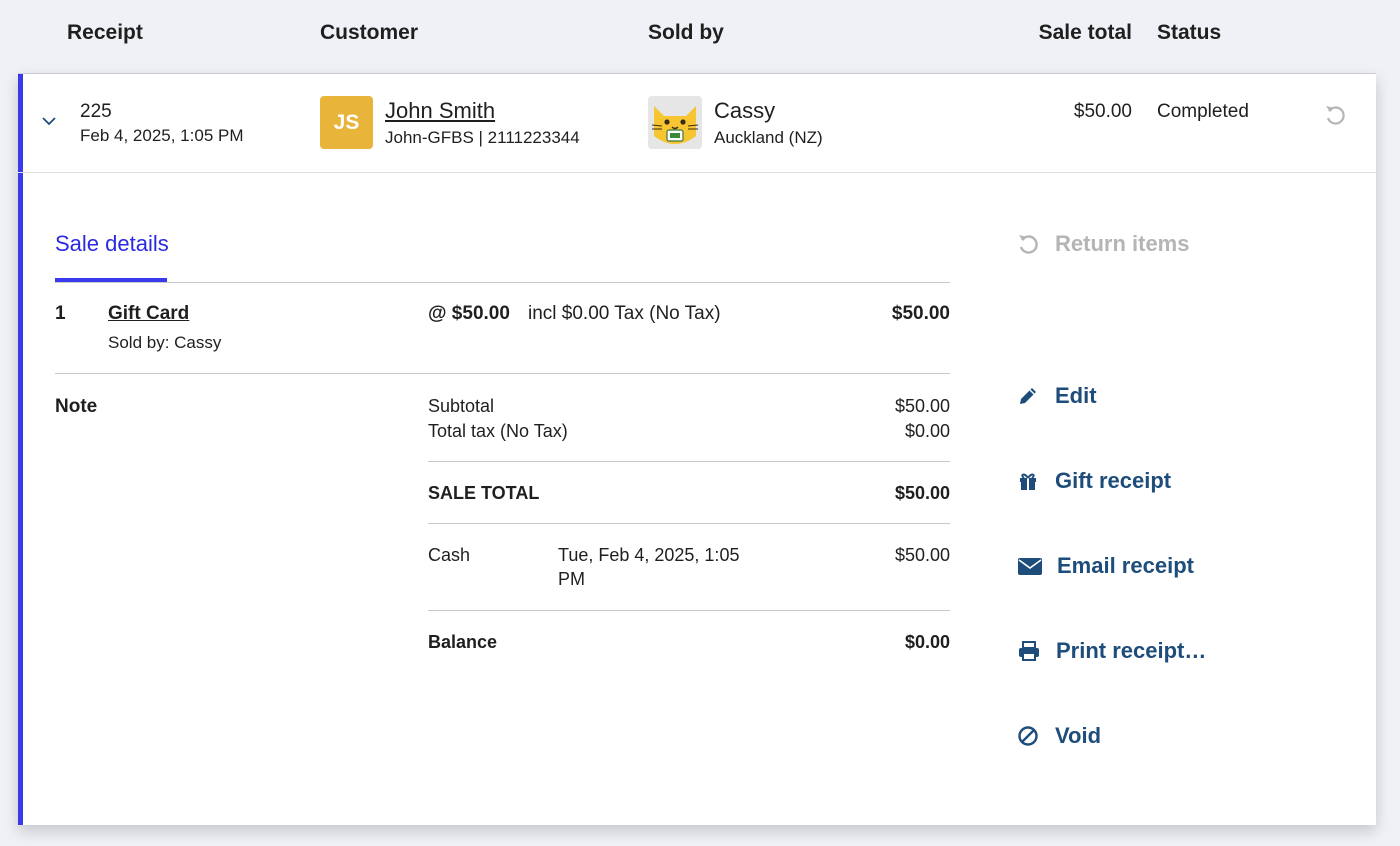 The image size is (1400, 846). Describe the element at coordinates (96, 111) in the screenshot. I see `receipt-number: 225` at that location.